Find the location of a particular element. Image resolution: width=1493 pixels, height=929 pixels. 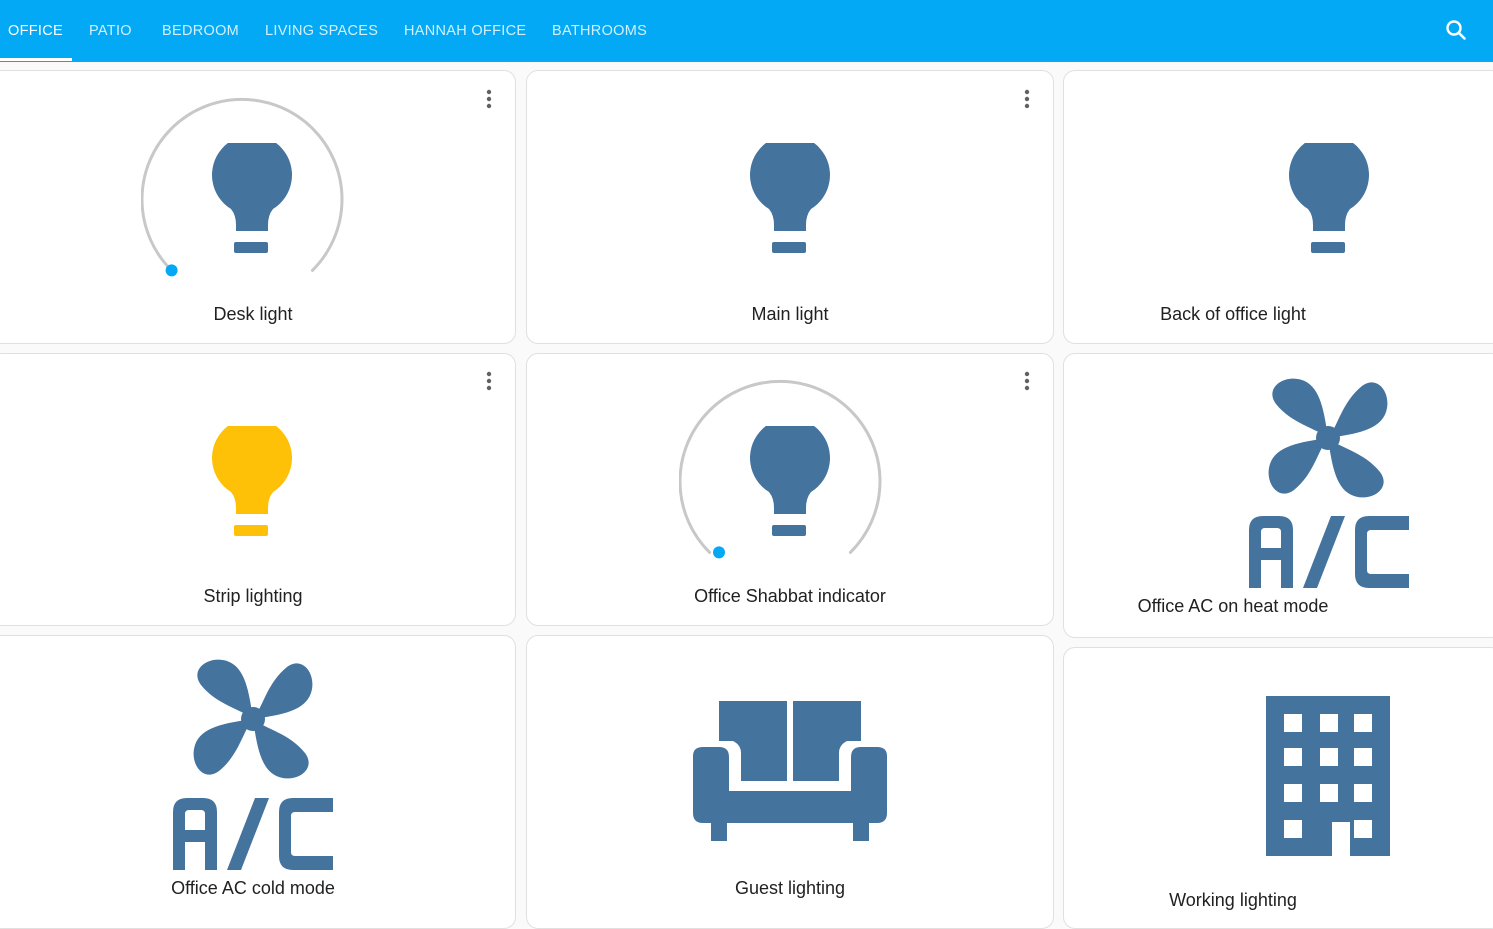

search-button is located at coordinates (1456, 31).